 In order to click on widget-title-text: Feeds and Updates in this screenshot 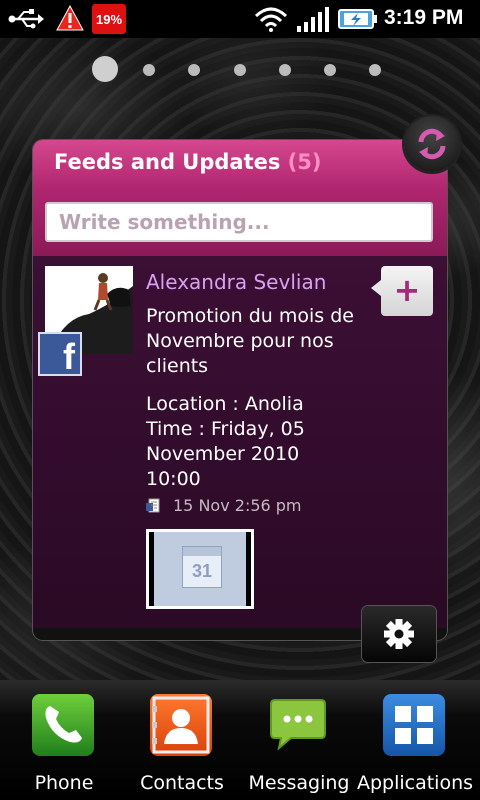, I will do `click(167, 162)`.